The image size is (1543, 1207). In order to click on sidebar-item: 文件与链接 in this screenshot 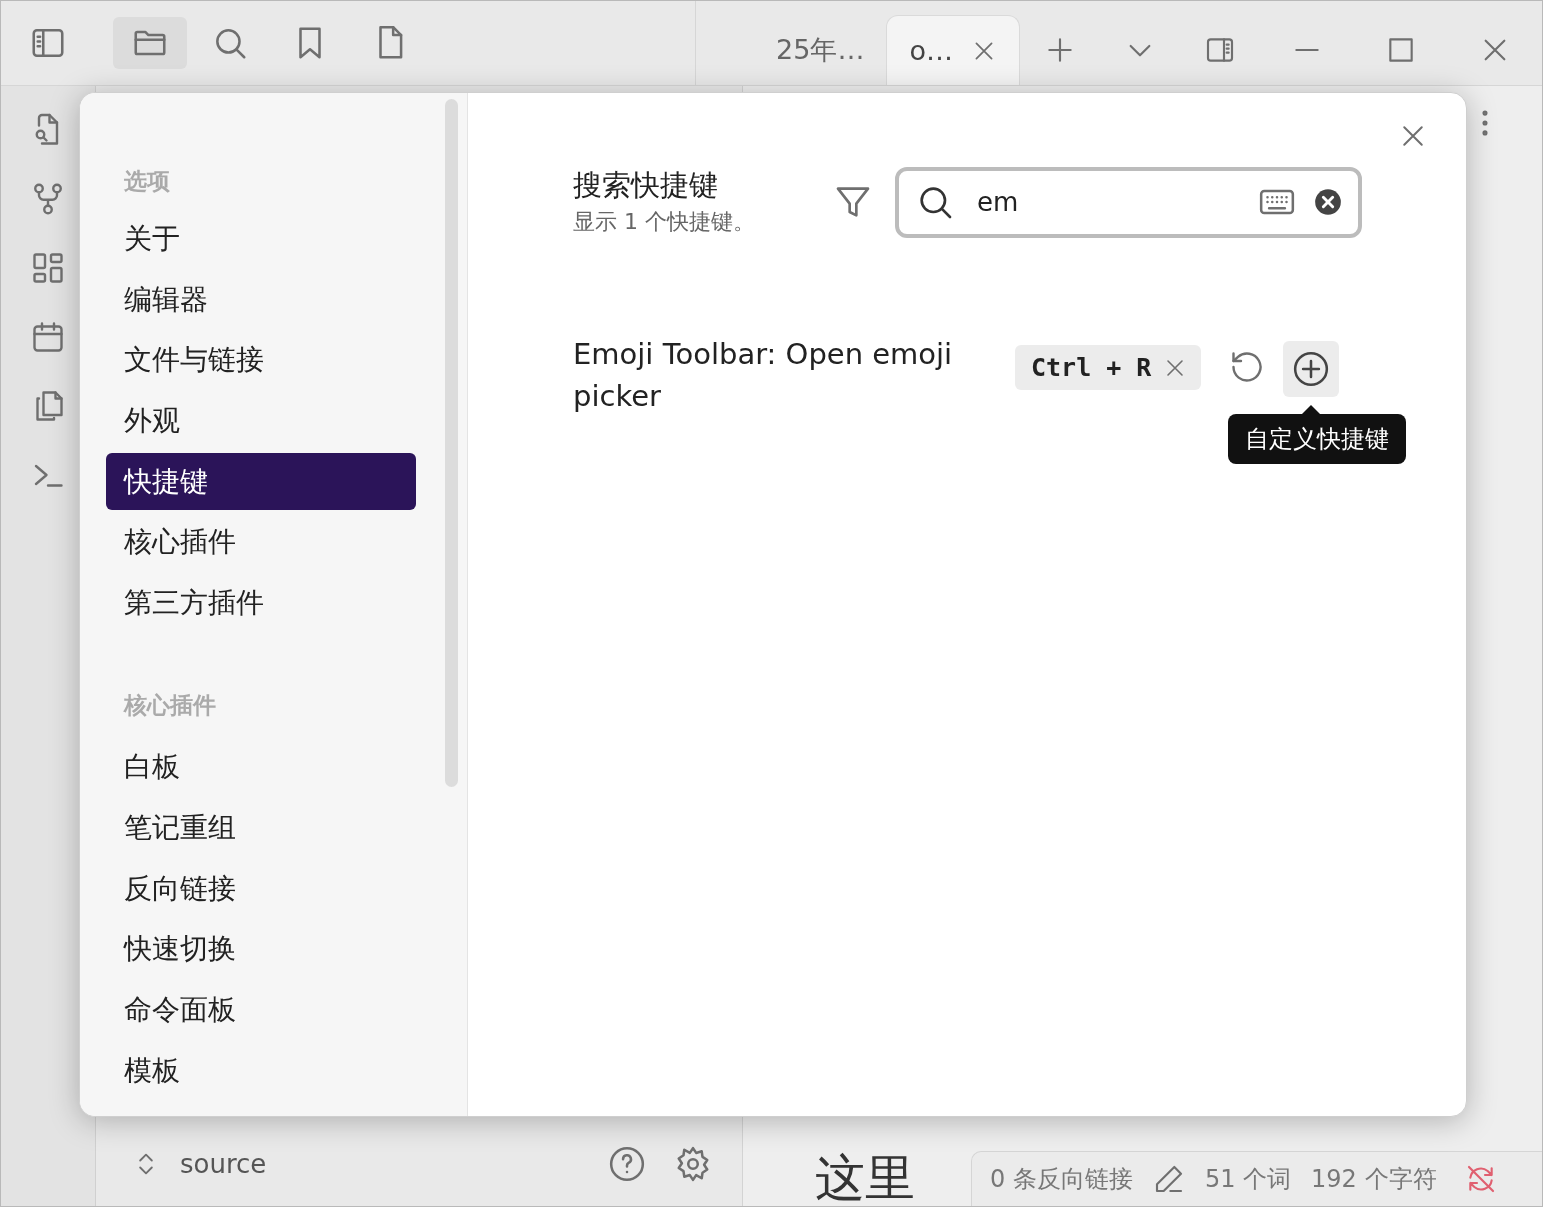, I will do `click(261, 360)`.